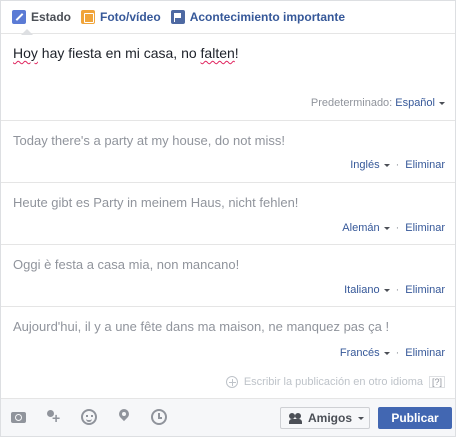  Describe the element at coordinates (19, 417) in the screenshot. I see `camera-icon` at that location.